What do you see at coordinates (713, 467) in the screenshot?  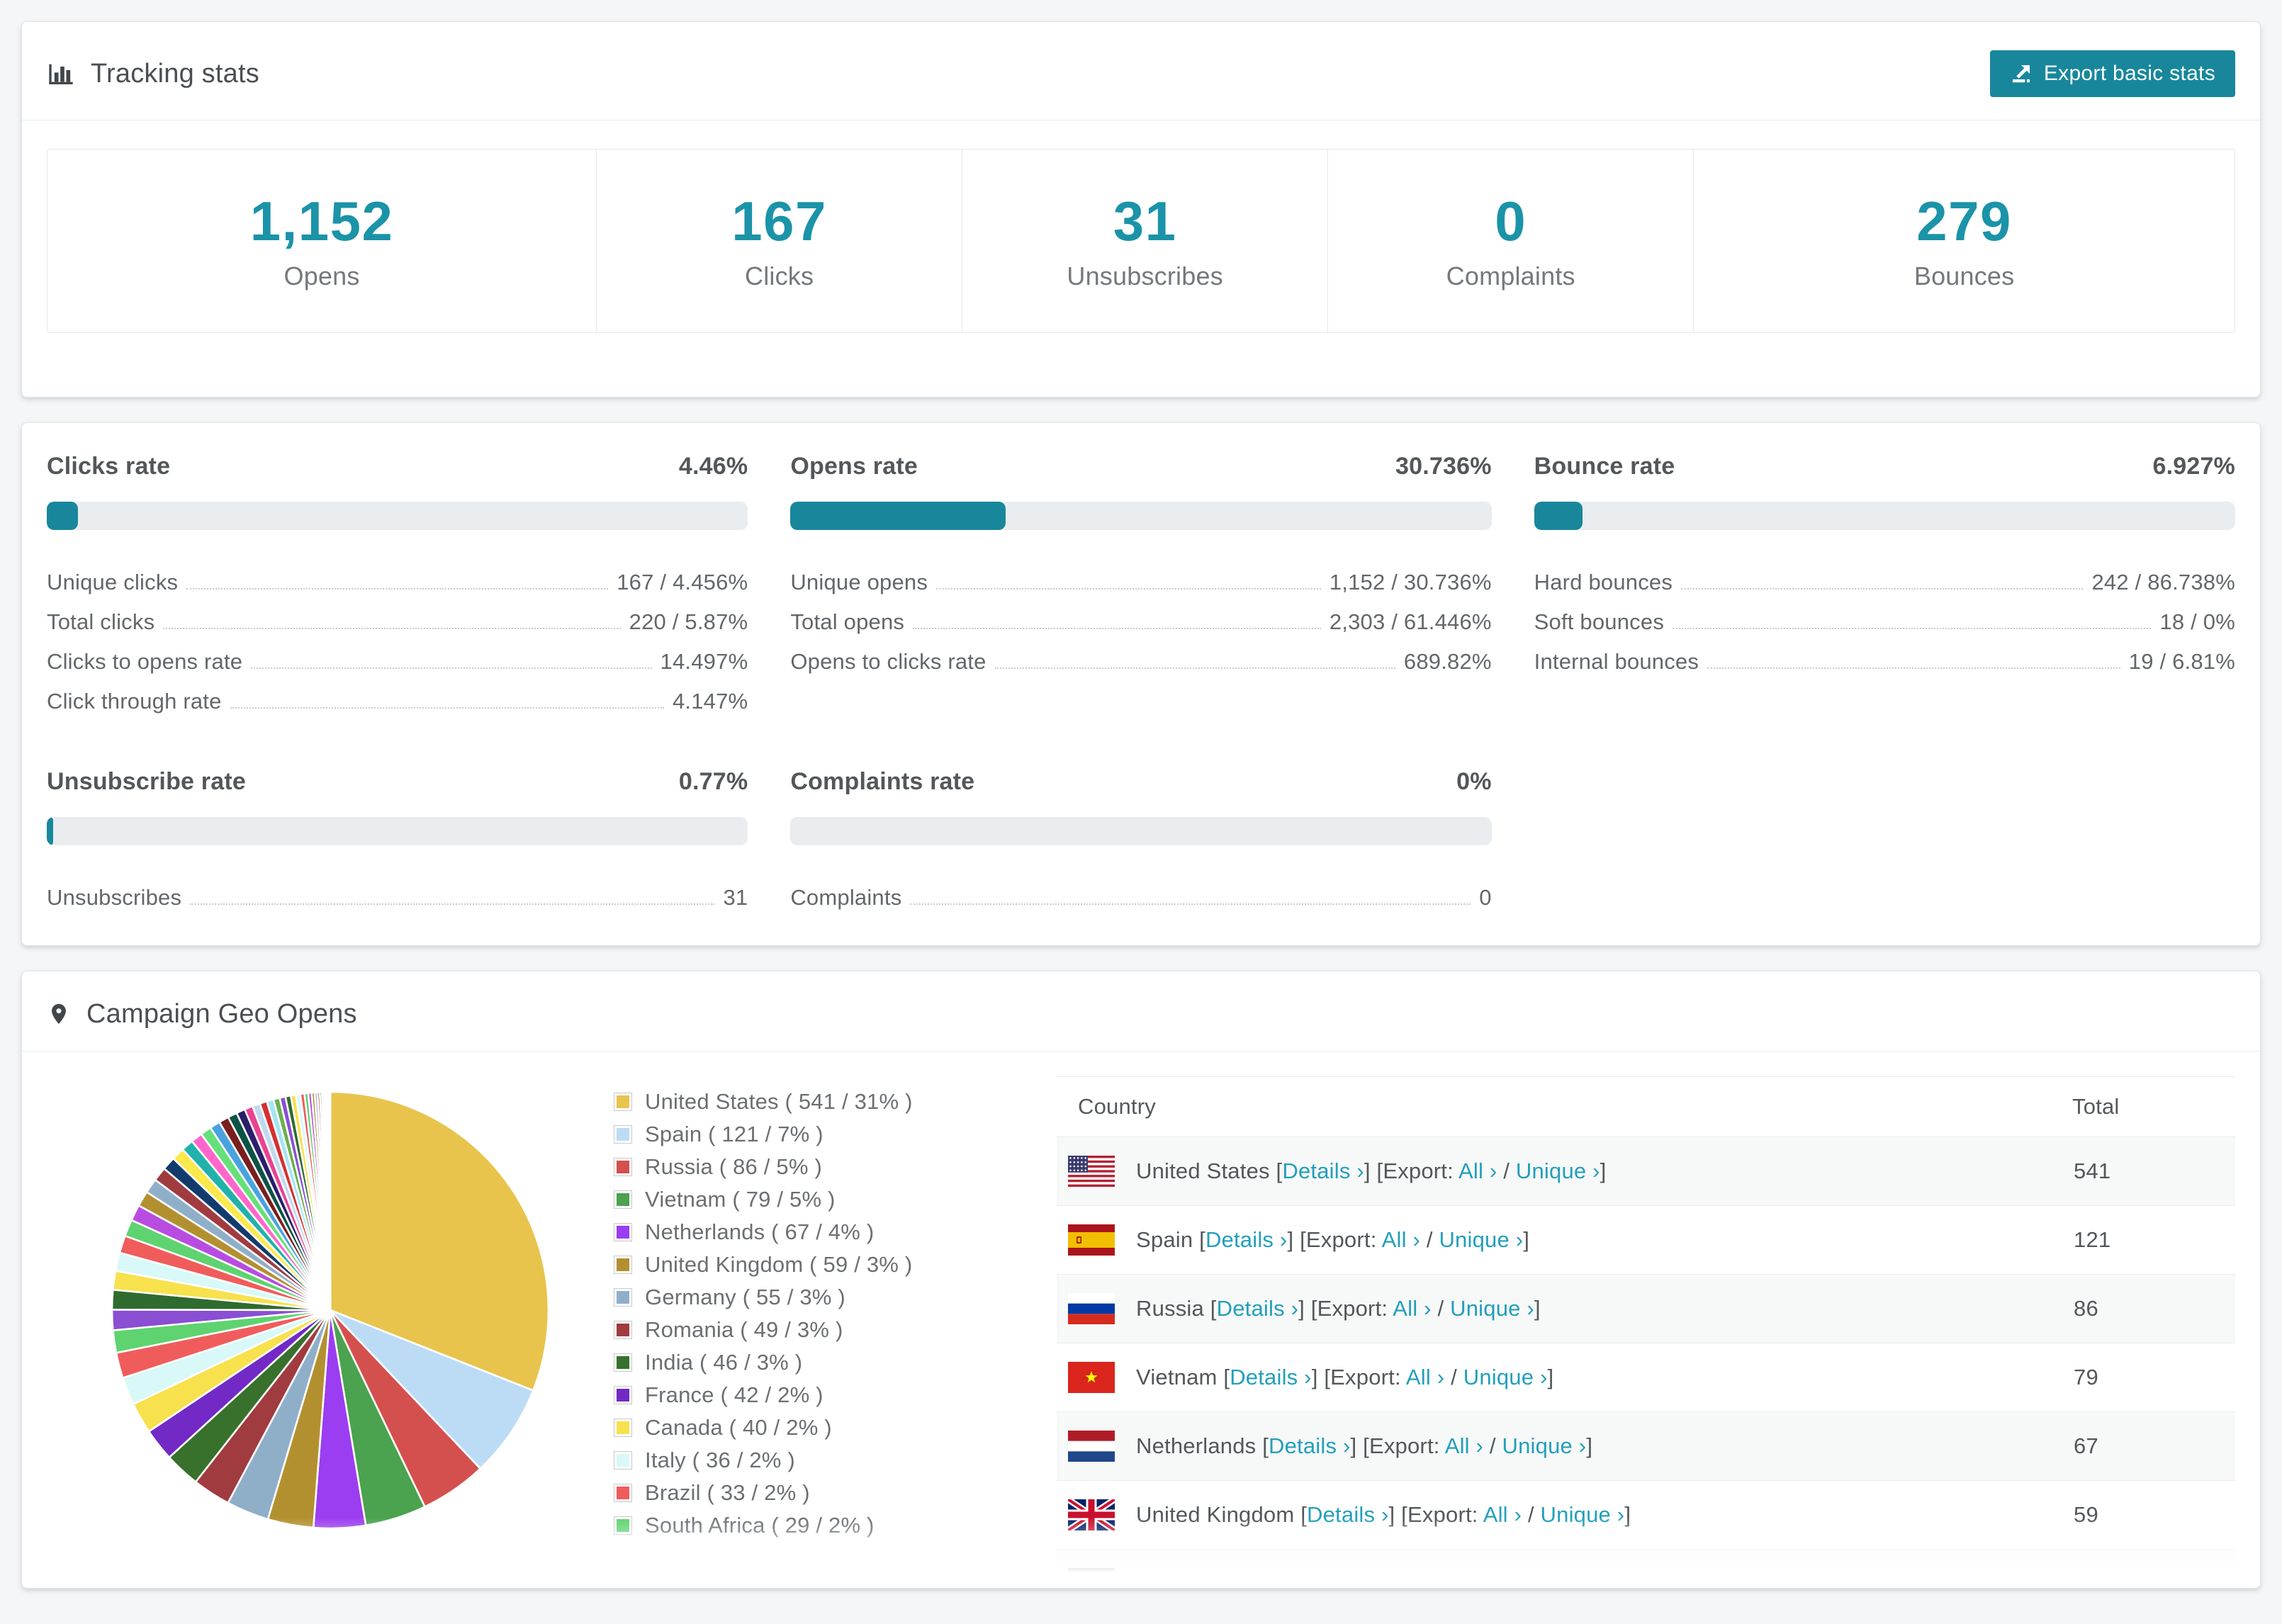 I see `rate-panel-value: 4.46%` at bounding box center [713, 467].